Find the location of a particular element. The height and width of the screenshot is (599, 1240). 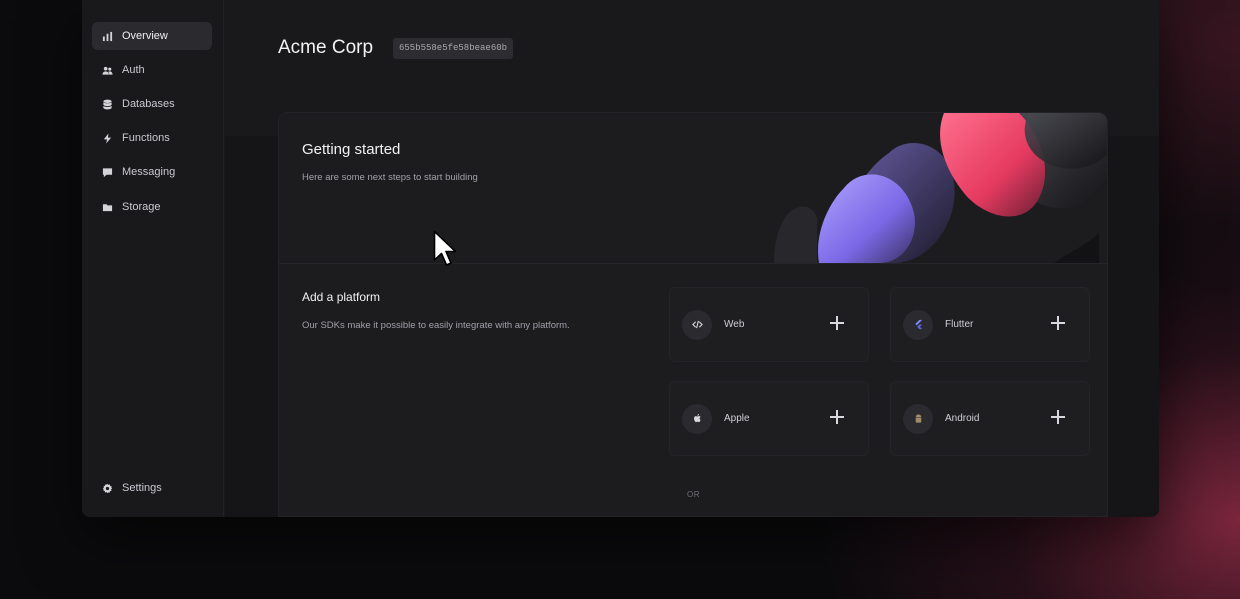

sidebar-item-label: Settings is located at coordinates (142, 488).